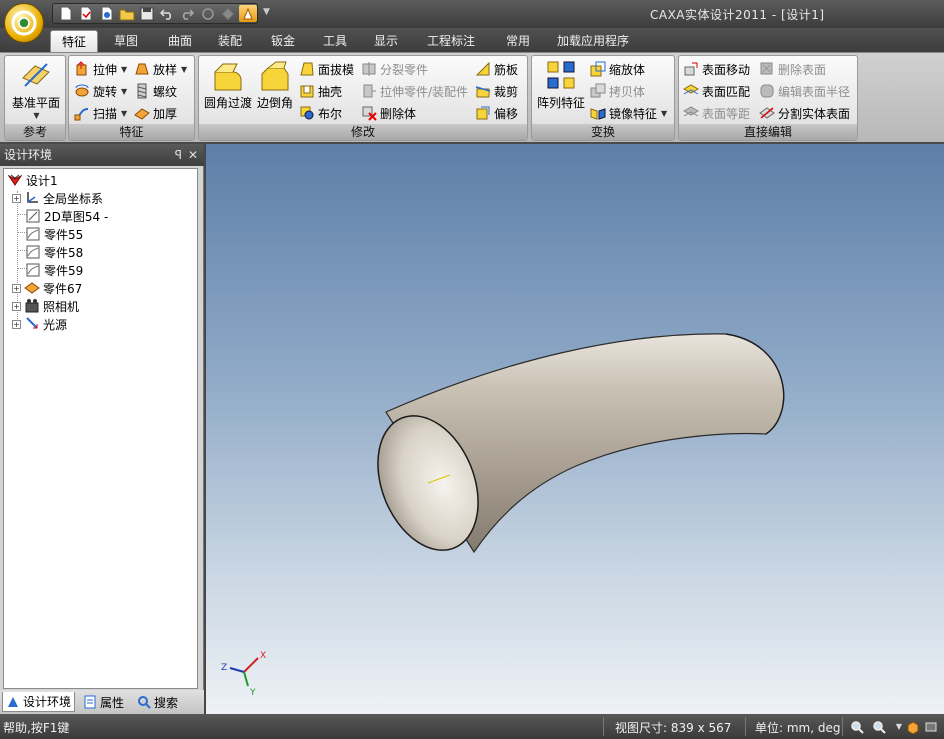  Describe the element at coordinates (414, 91) in the screenshot. I see `stretch-part-button: 拉伸零件/装配件` at that location.